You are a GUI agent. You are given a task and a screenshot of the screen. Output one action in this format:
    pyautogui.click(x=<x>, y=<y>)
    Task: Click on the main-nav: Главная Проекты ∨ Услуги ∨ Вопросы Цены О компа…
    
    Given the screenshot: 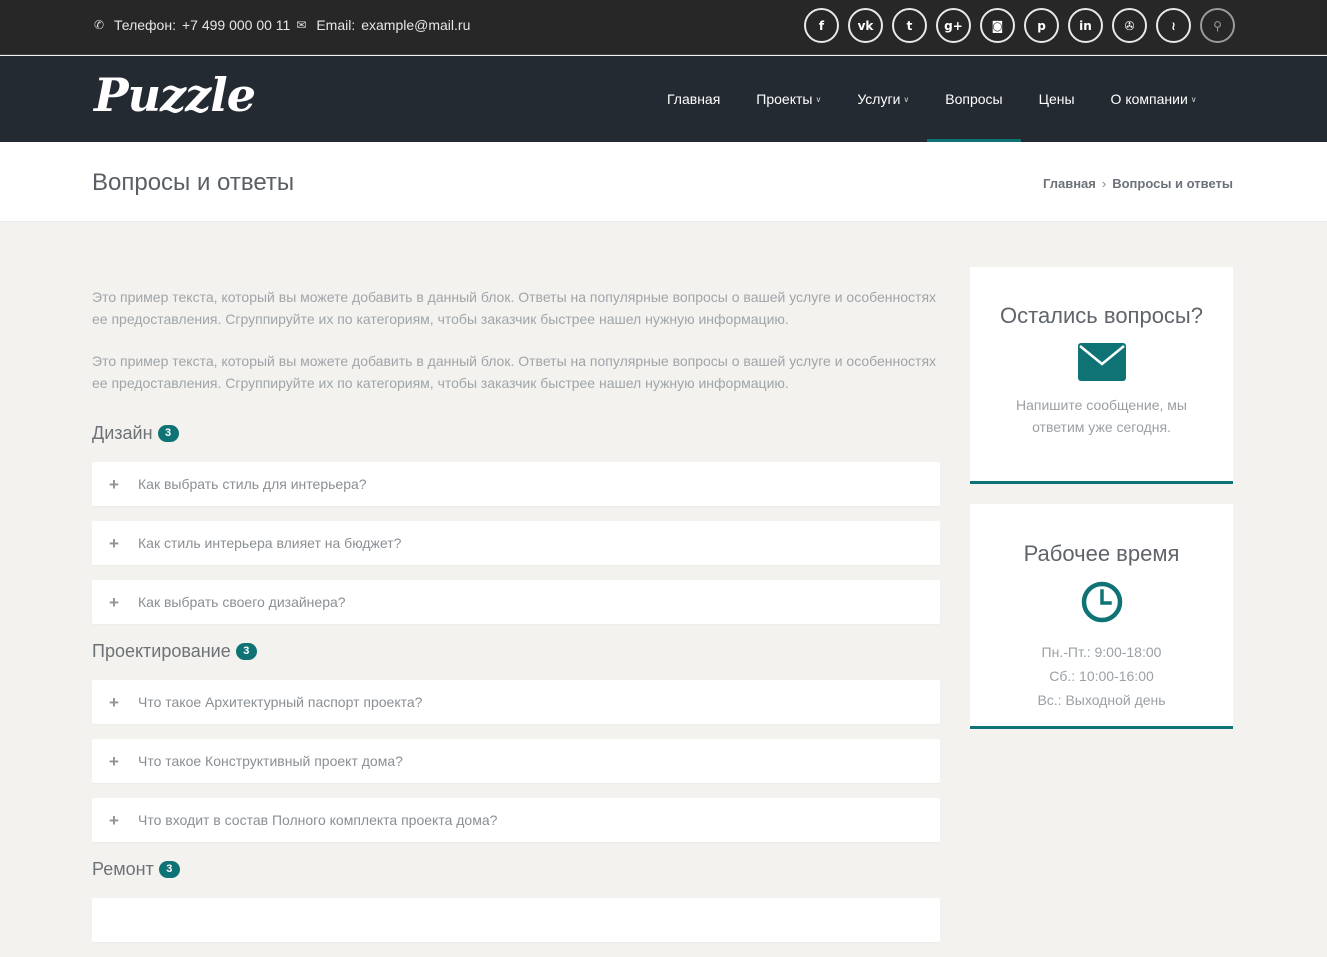 What is the action you would take?
    pyautogui.click(x=932, y=99)
    